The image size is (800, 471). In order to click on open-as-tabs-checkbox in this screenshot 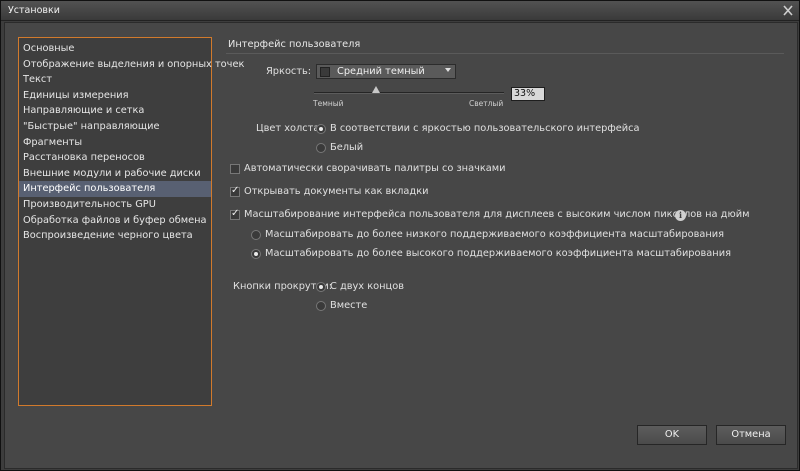, I will do `click(235, 191)`.